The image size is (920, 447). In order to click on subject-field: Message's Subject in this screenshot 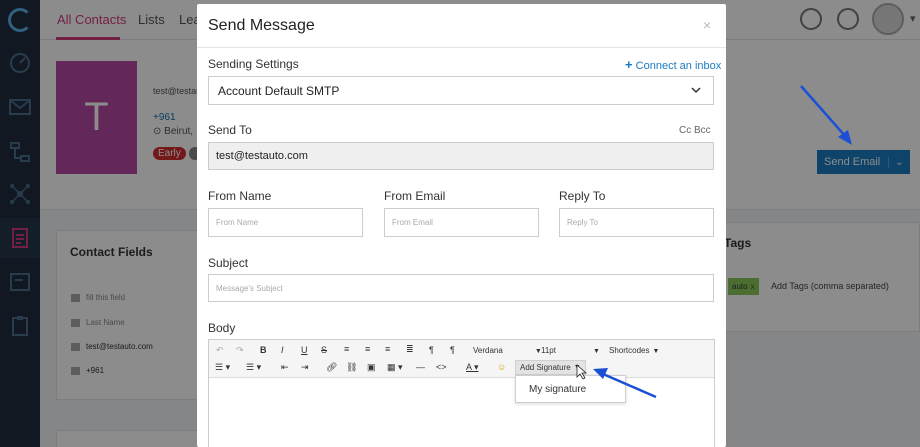, I will do `click(461, 288)`.